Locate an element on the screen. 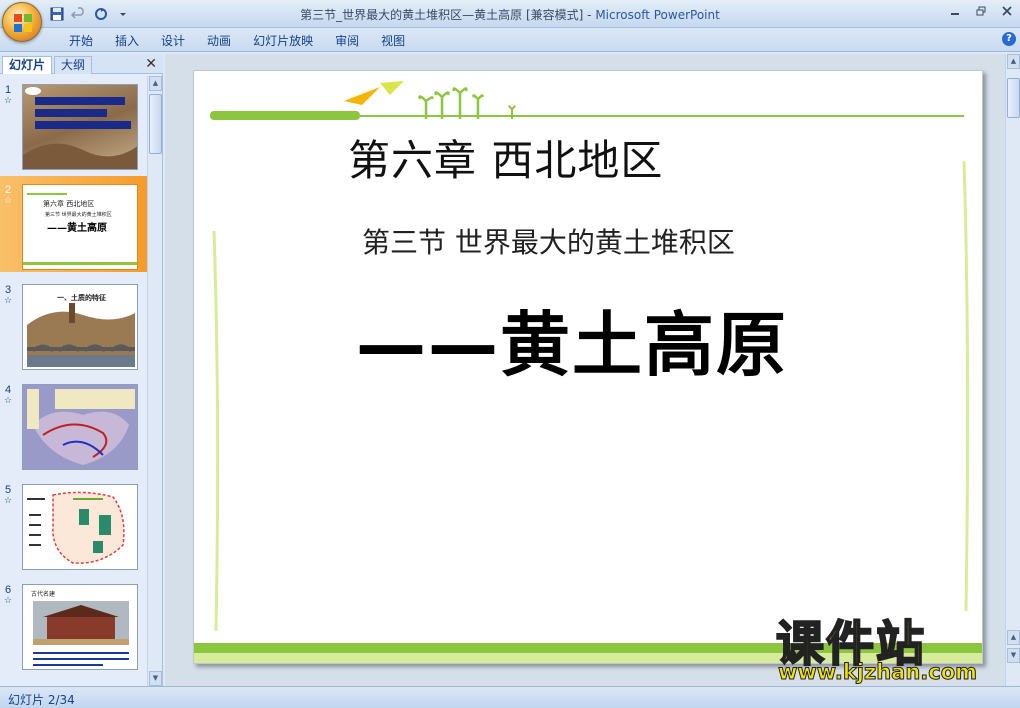  watermark-url: www.kjzhan.com is located at coordinates (877, 672).